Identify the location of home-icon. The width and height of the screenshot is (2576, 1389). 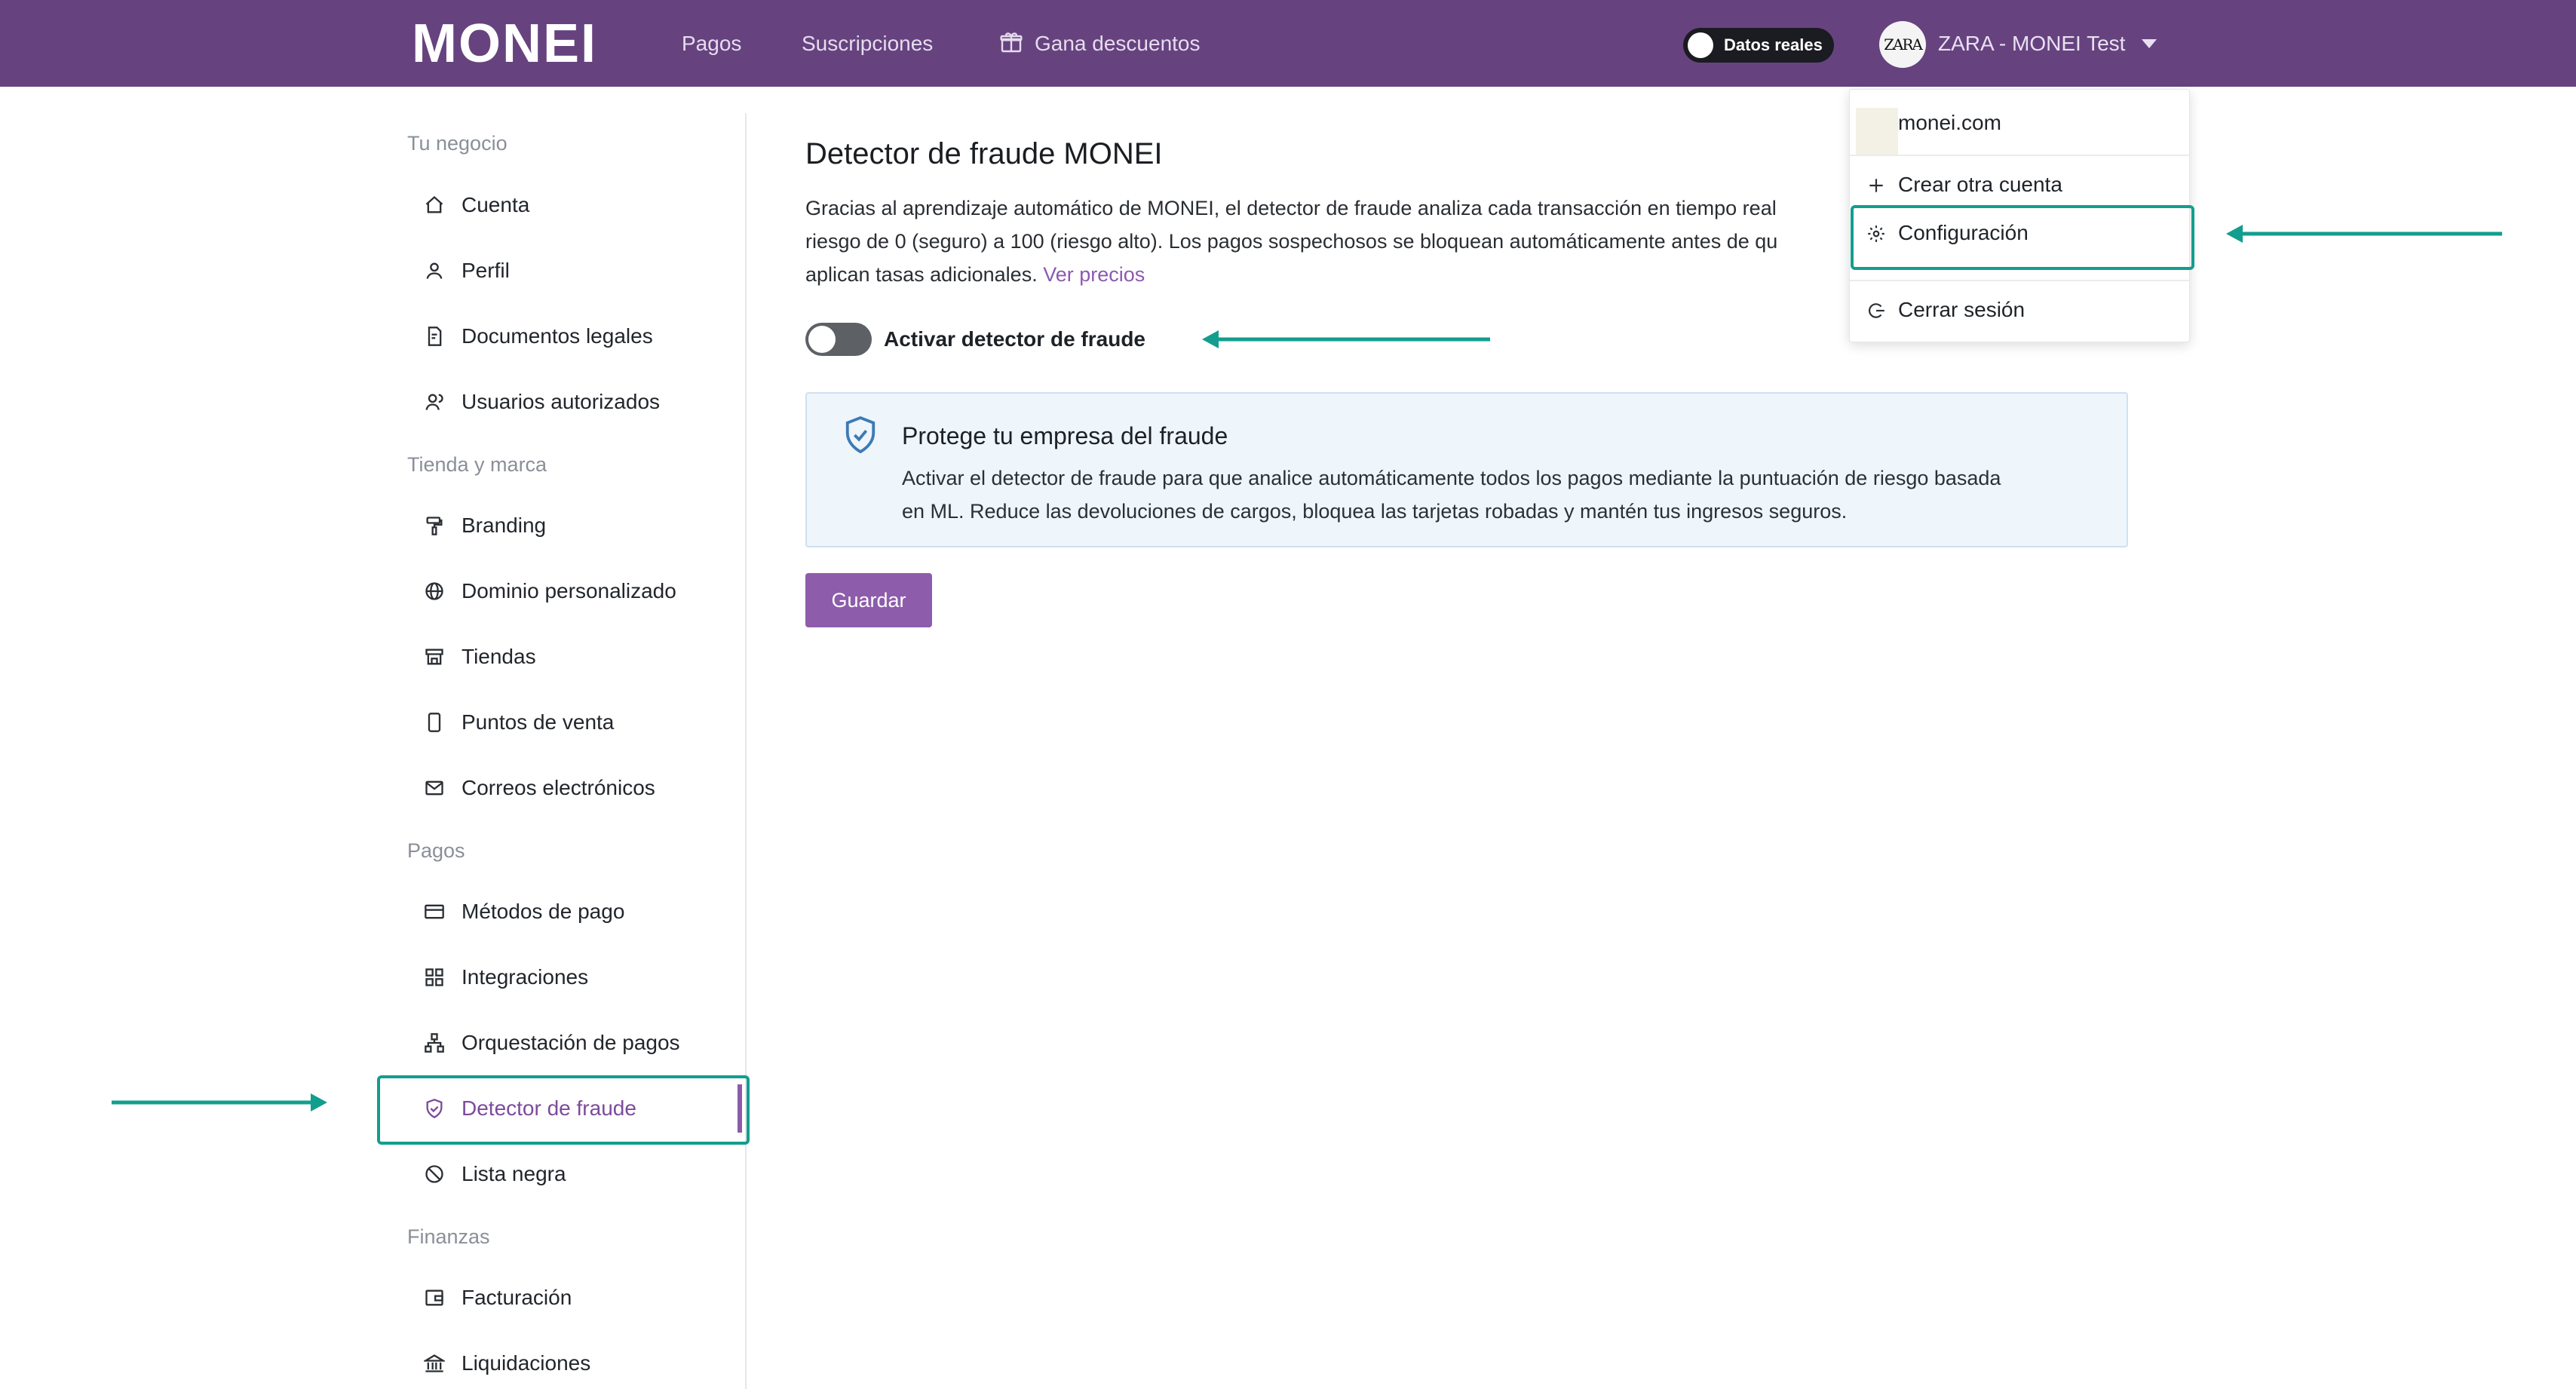
(434, 204).